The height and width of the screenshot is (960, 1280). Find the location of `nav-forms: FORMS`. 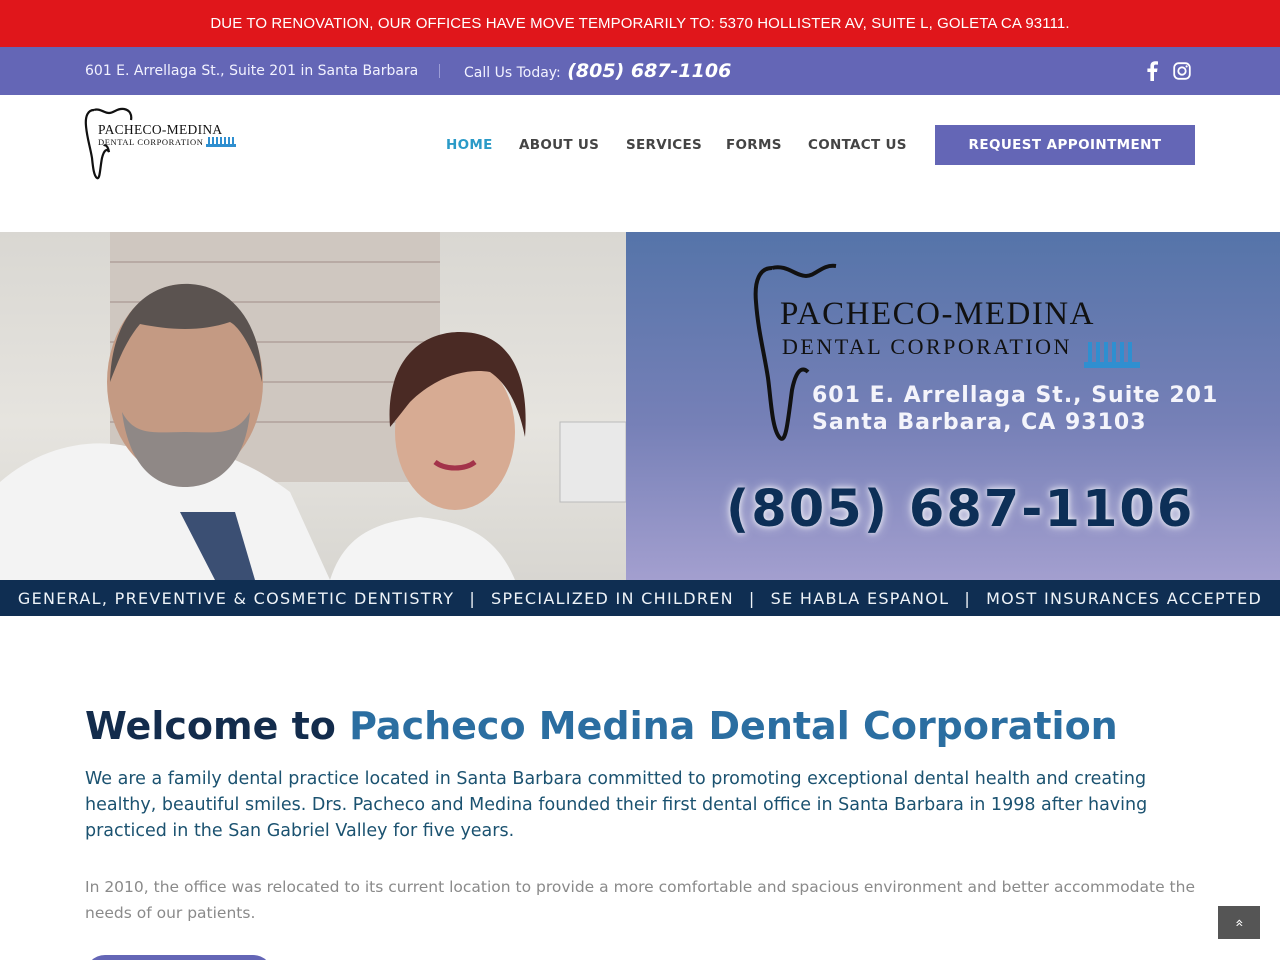

nav-forms: FORMS is located at coordinates (754, 145).